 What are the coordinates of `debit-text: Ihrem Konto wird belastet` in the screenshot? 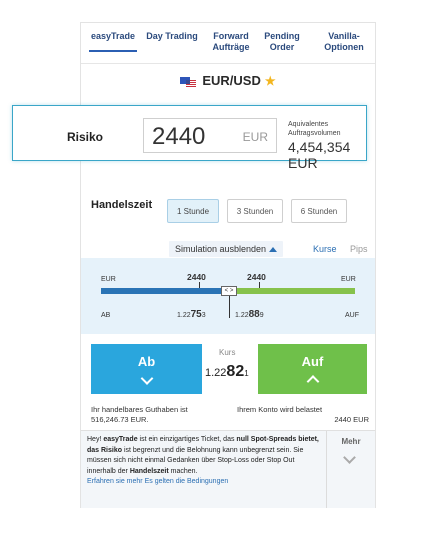 It's located at (280, 409).